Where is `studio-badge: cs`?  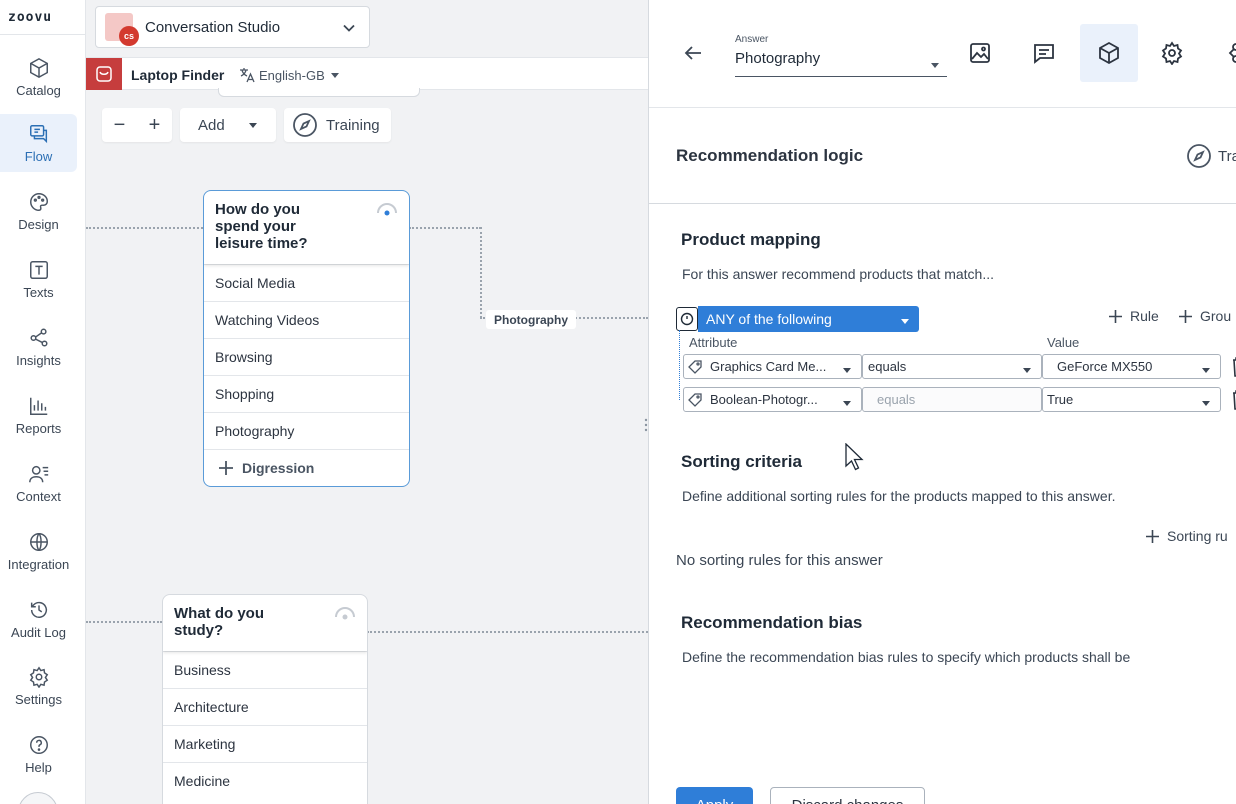 studio-badge: cs is located at coordinates (122, 29).